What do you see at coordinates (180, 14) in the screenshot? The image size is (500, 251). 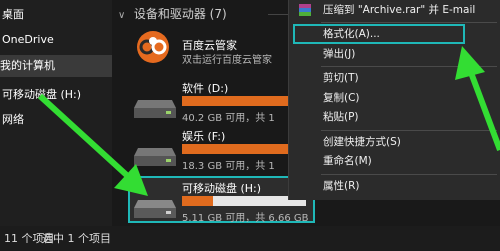 I see `group-title: 设备和驱动器 (7)` at bounding box center [180, 14].